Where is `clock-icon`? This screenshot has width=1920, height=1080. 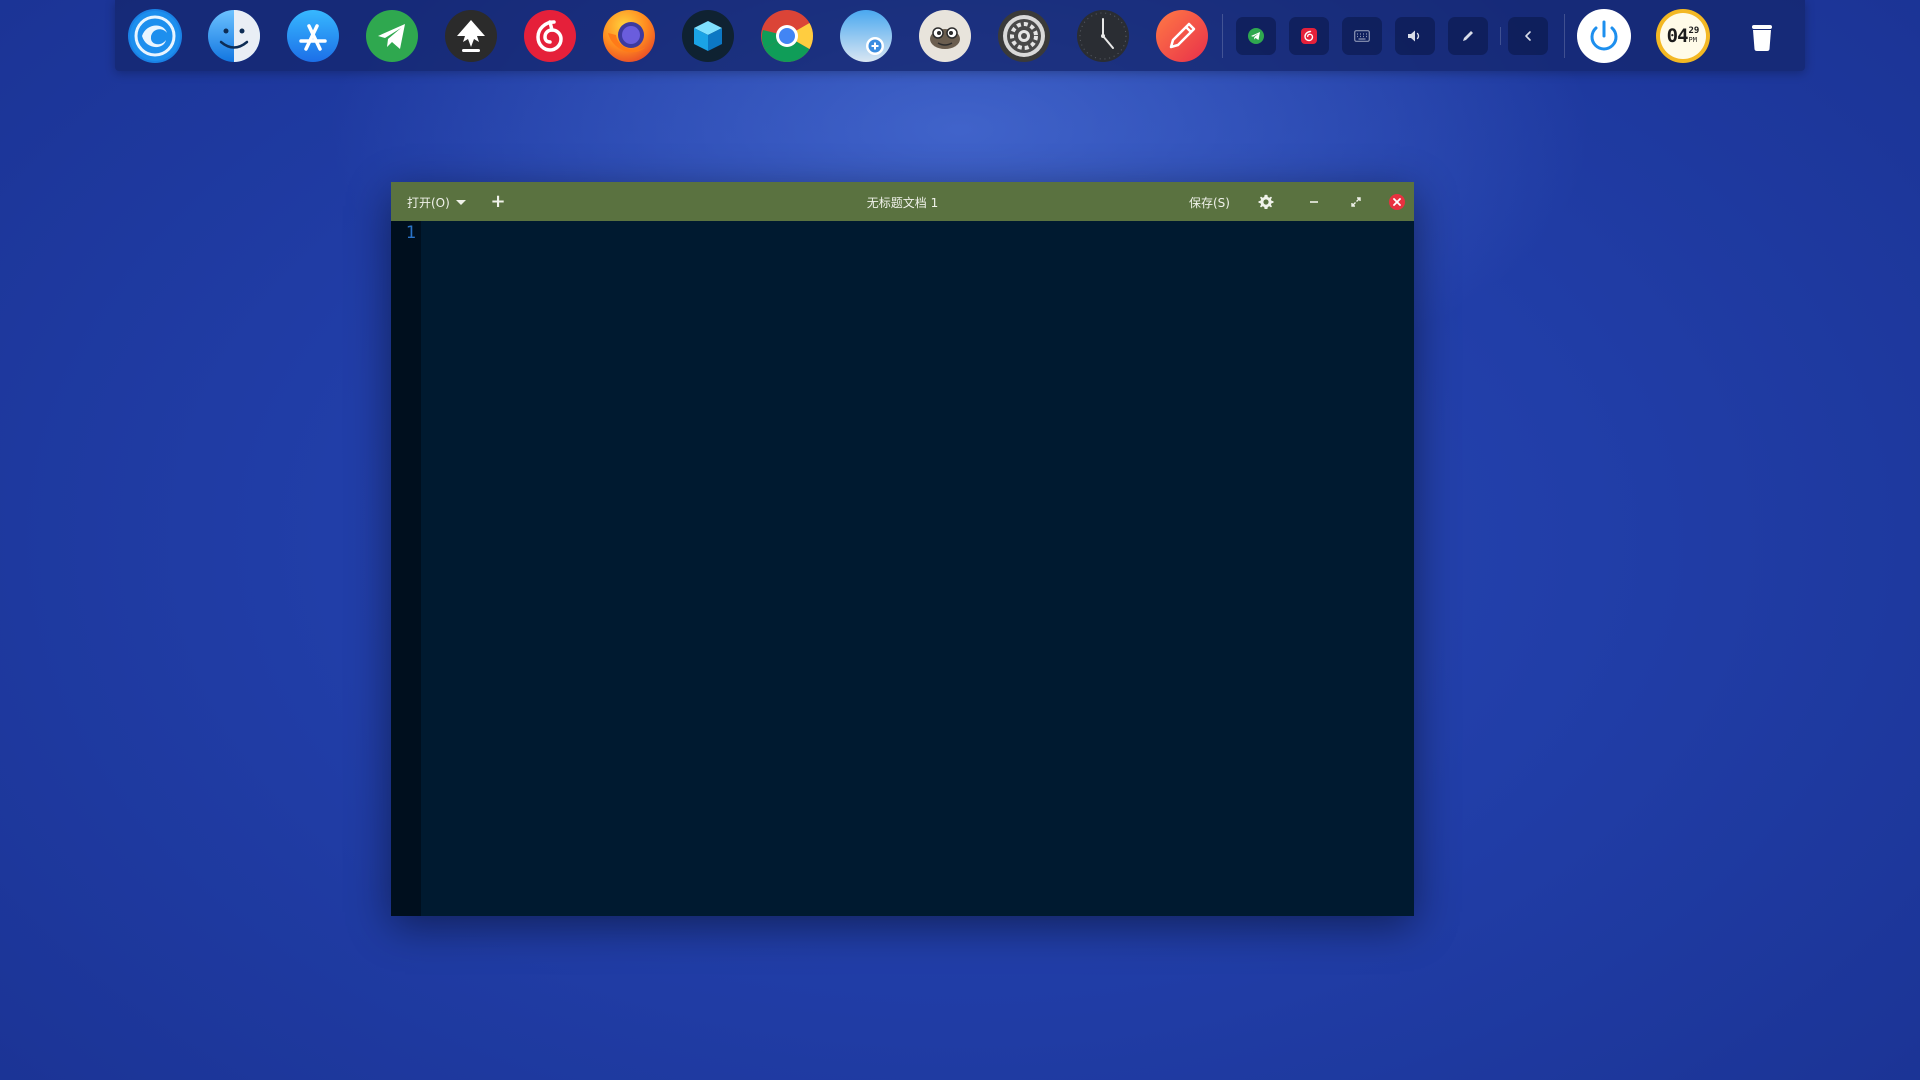
clock-icon is located at coordinates (1103, 36).